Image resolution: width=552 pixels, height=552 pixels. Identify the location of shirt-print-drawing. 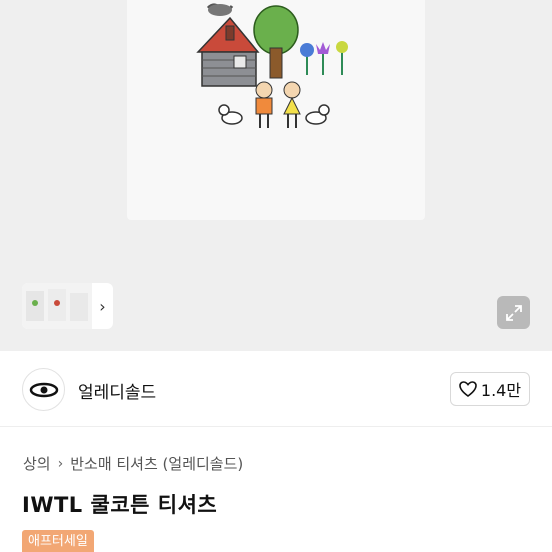
(272, 65).